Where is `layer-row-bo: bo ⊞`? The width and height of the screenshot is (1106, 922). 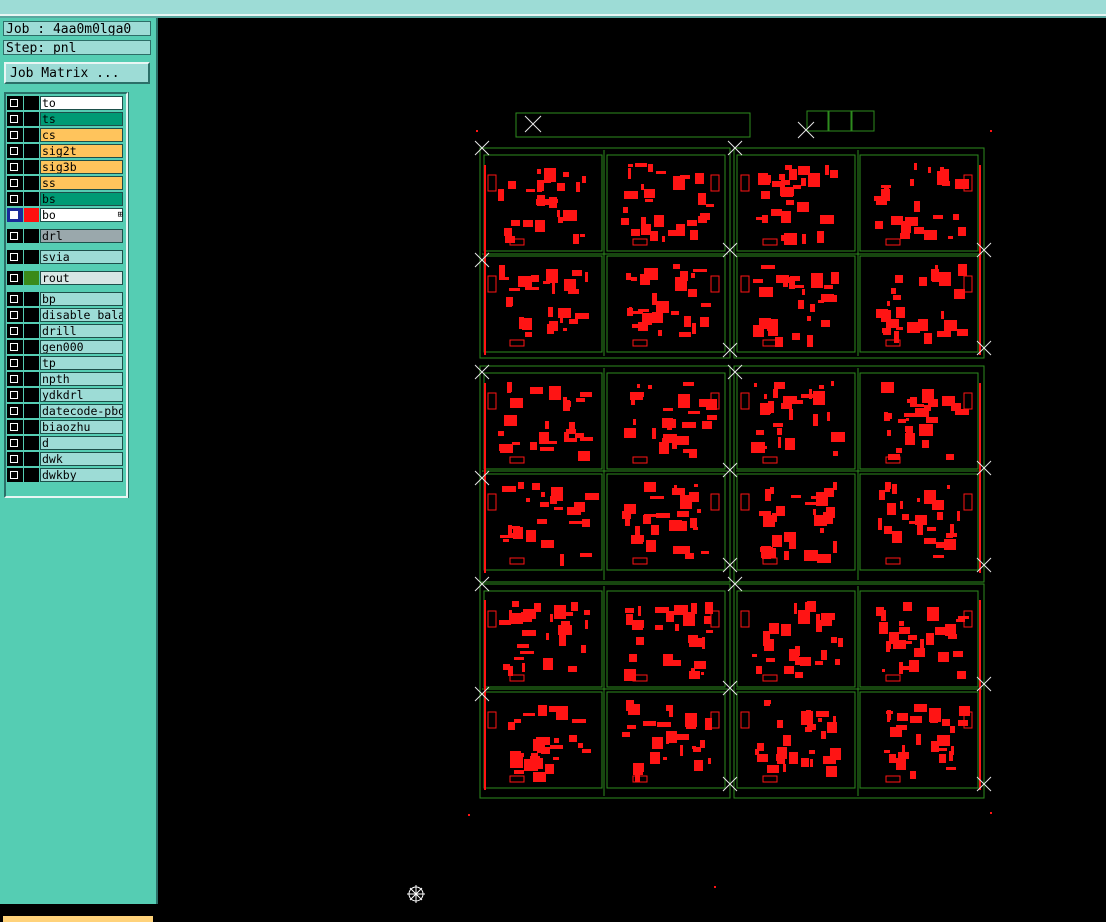
layer-row-bo: bo ⊞ is located at coordinates (65, 215).